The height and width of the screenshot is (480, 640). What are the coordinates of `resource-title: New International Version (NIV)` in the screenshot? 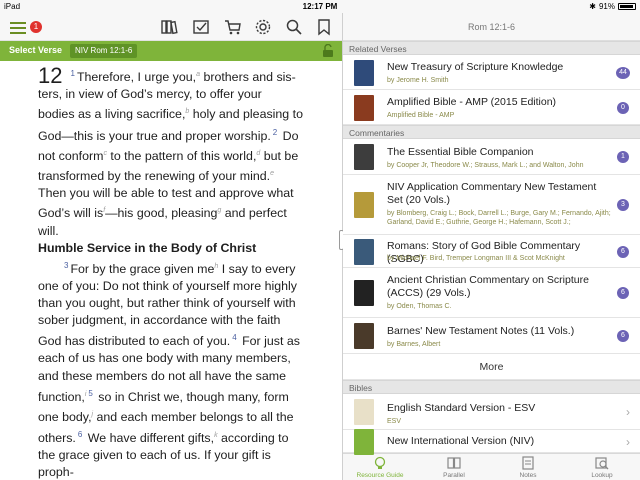 It's located at (461, 441).